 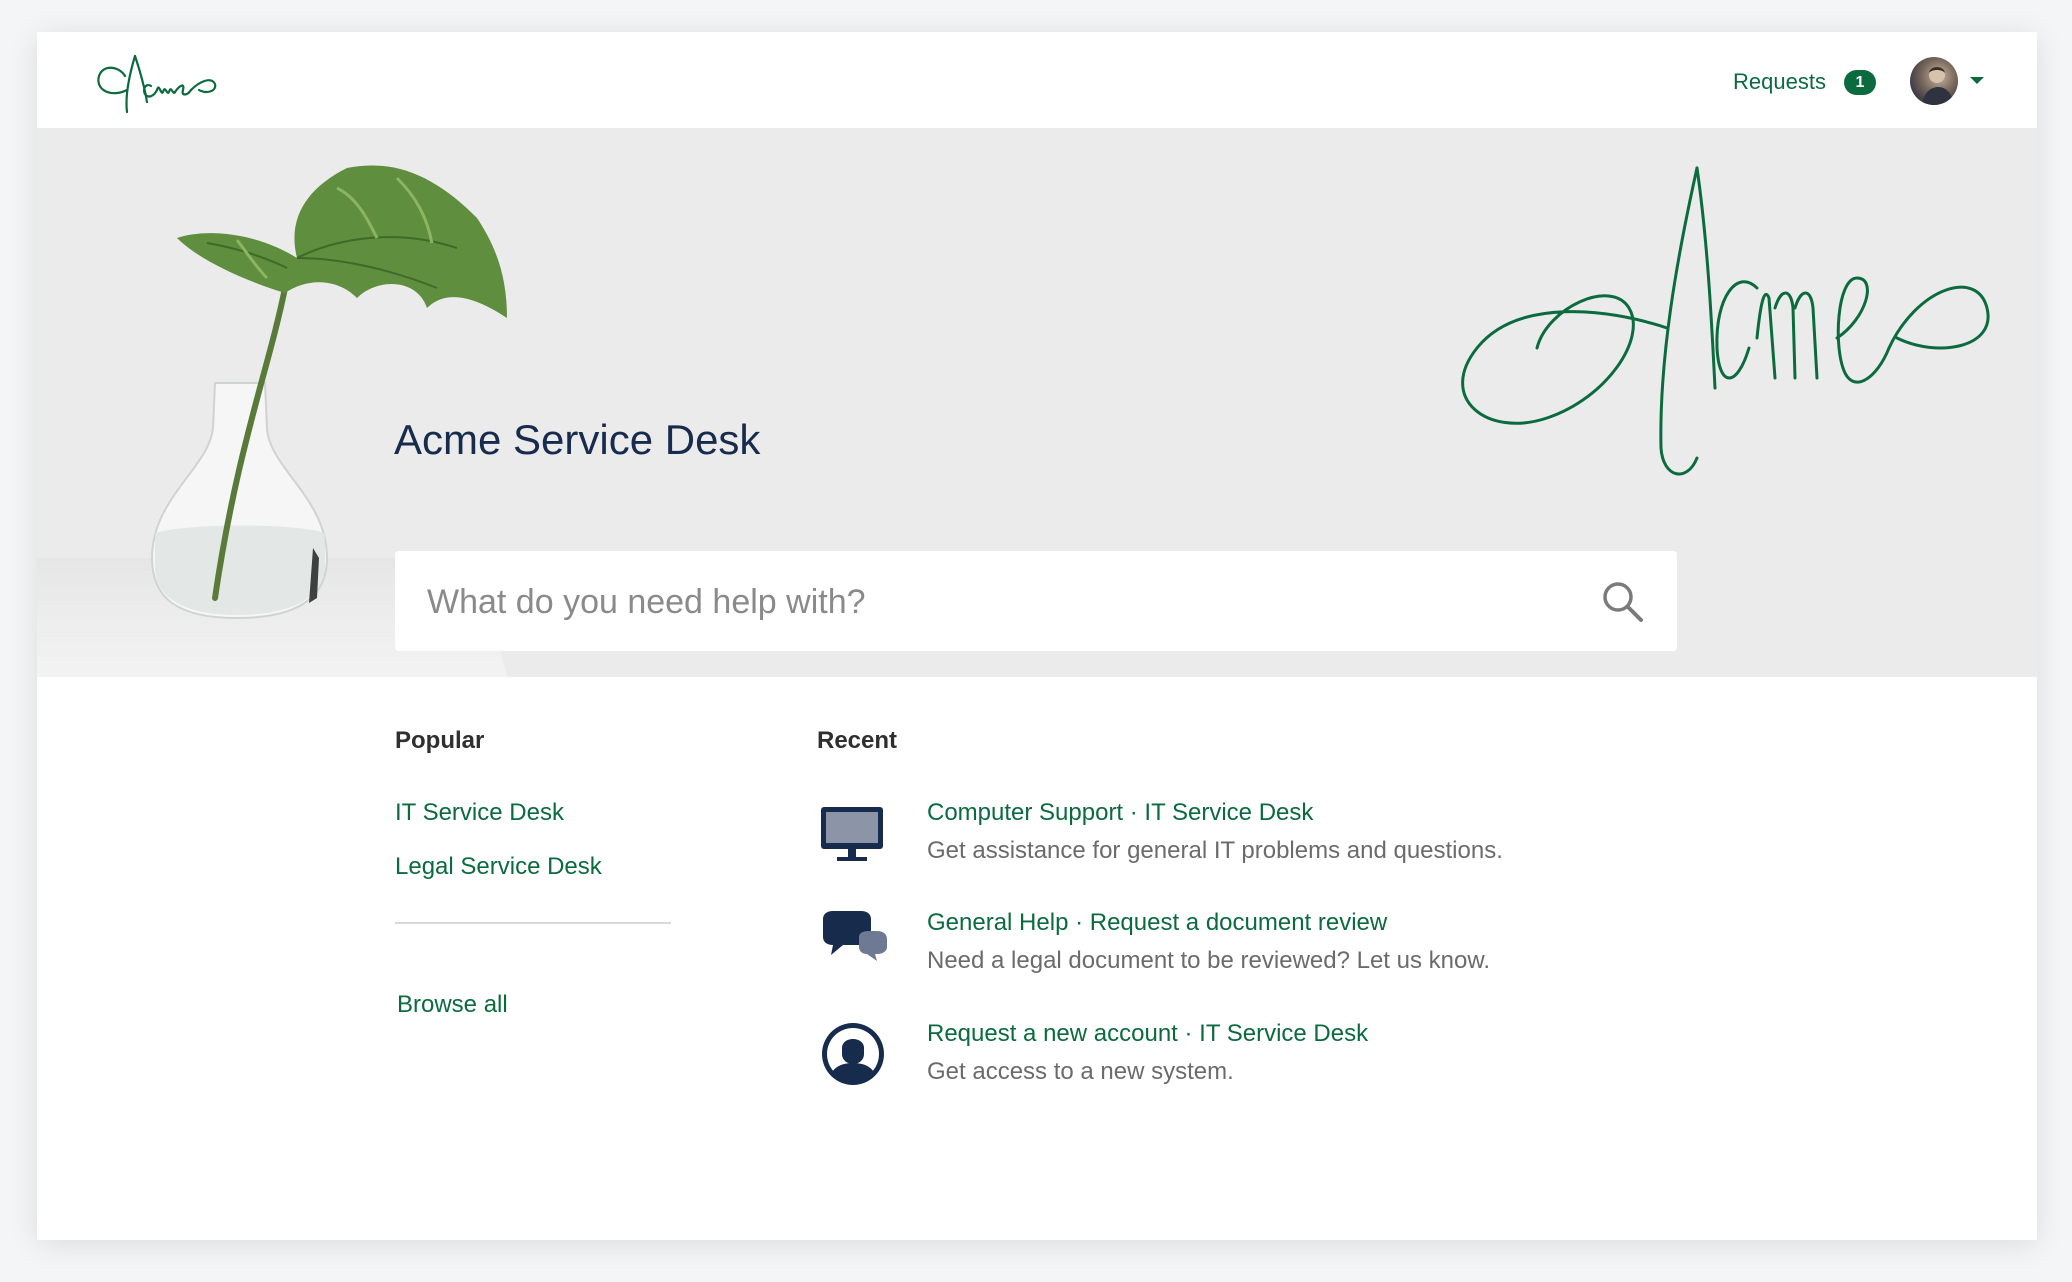 What do you see at coordinates (1120, 813) in the screenshot?
I see `recent-item-title: Computer Support · IT Service Desk` at bounding box center [1120, 813].